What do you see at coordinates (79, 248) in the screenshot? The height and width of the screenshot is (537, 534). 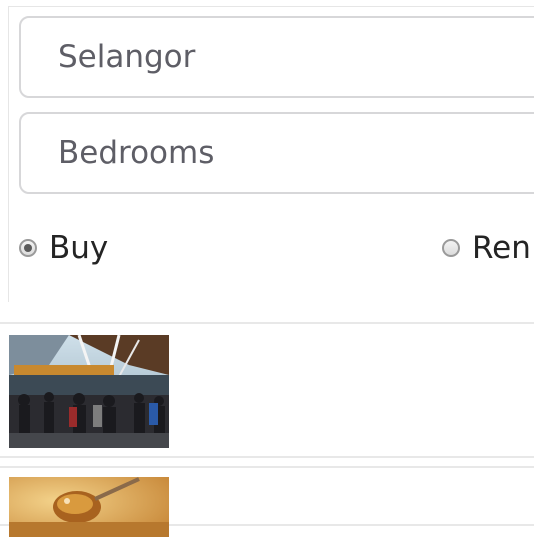 I see `buy-radio-label: Buy` at bounding box center [79, 248].